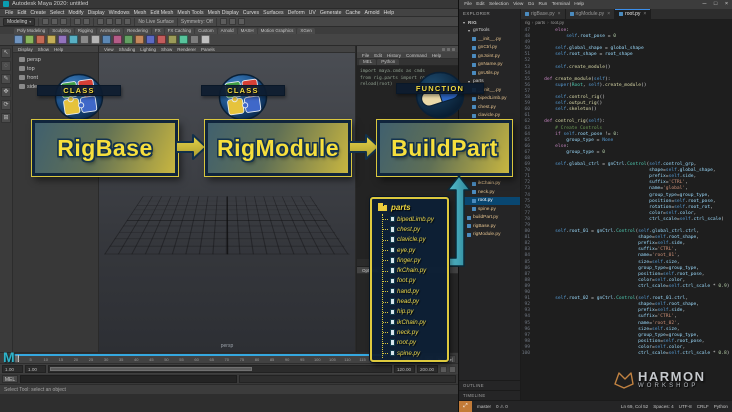 This screenshot has width=732, height=412. I want to click on breadcrumb-item: parts, so click(537, 22).